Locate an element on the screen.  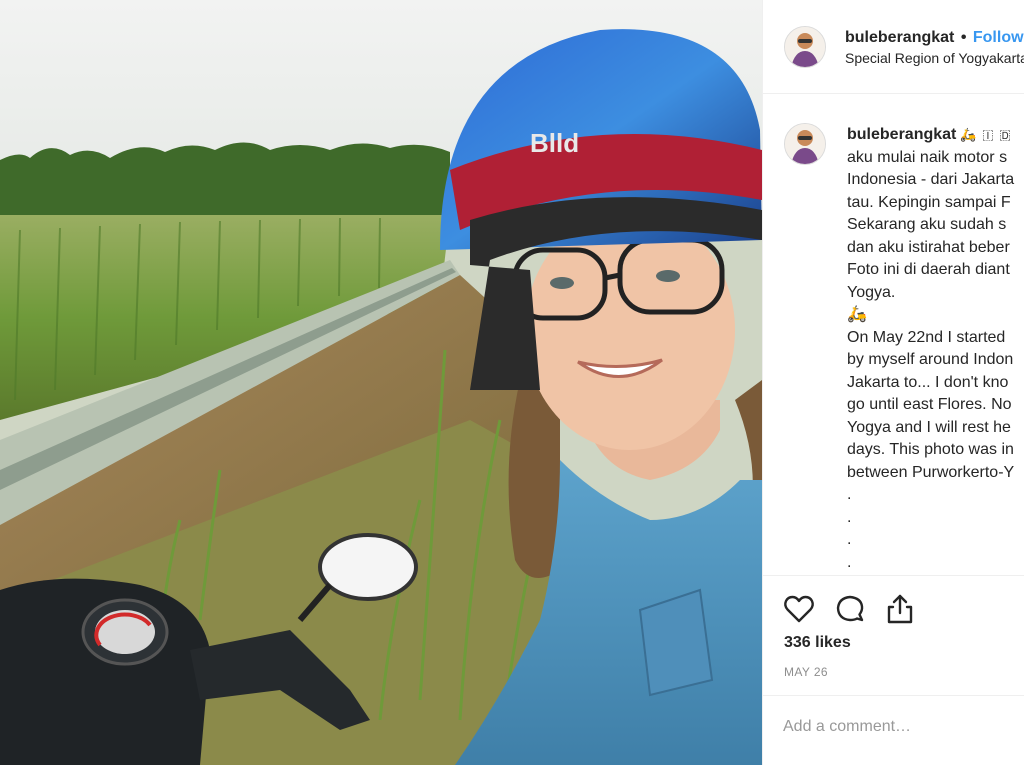
caption-line: On May 22nd I started is located at coordinates (926, 337).